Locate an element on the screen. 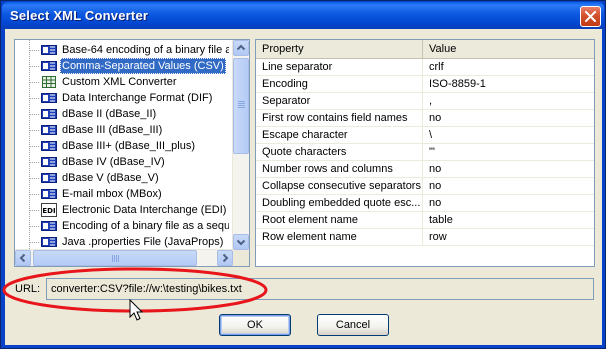  chevron-up-icon is located at coordinates (241, 47).